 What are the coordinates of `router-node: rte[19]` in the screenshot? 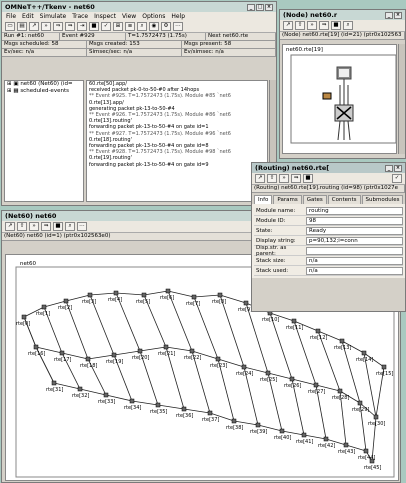 It's located at (114, 358).